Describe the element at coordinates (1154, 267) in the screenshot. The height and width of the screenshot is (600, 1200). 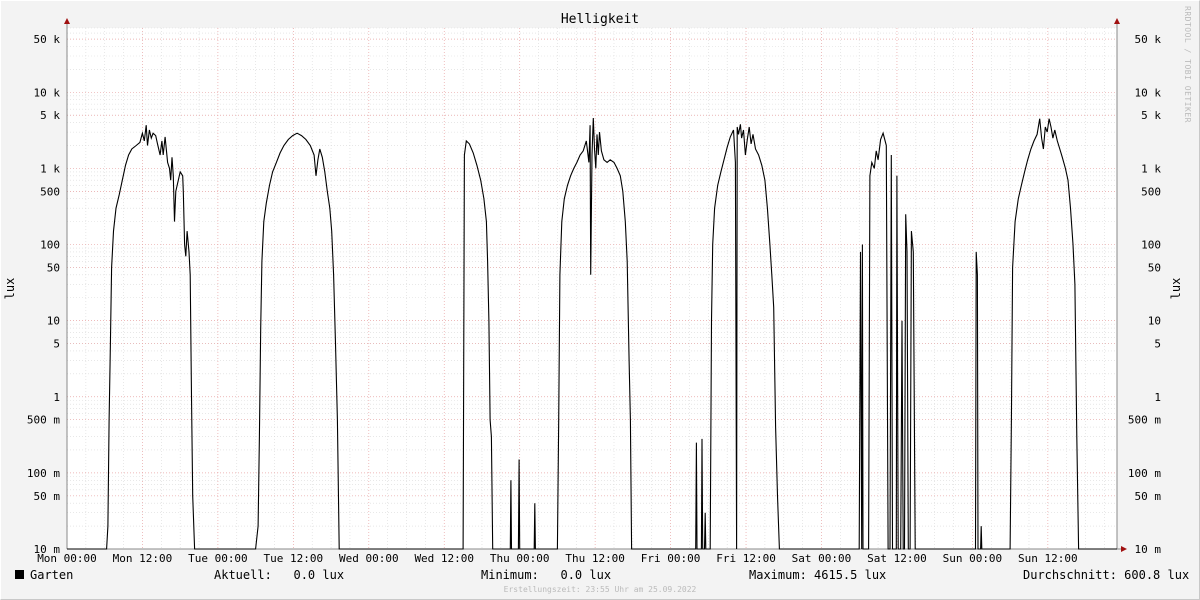
I see `y-tick-label-right: 50` at that location.